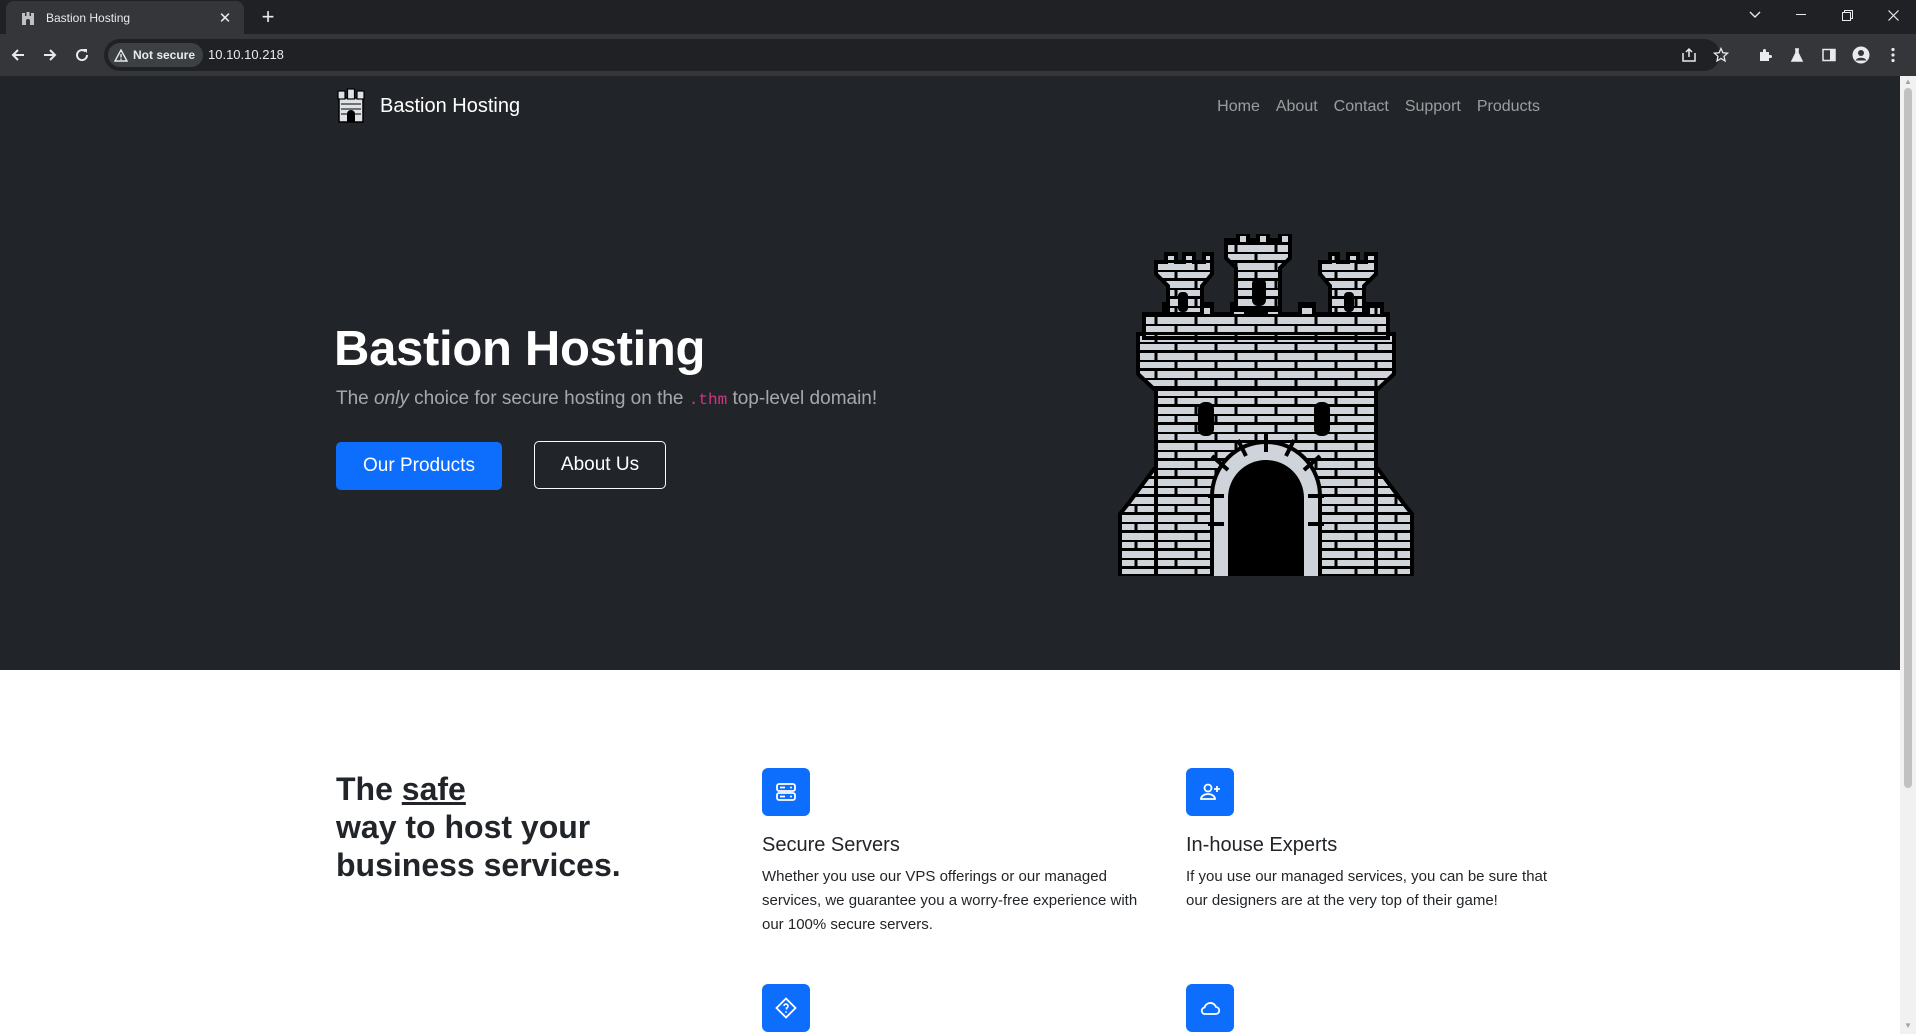 The image size is (1916, 1034). What do you see at coordinates (1361, 107) in the screenshot?
I see `nav-contact: Contact` at bounding box center [1361, 107].